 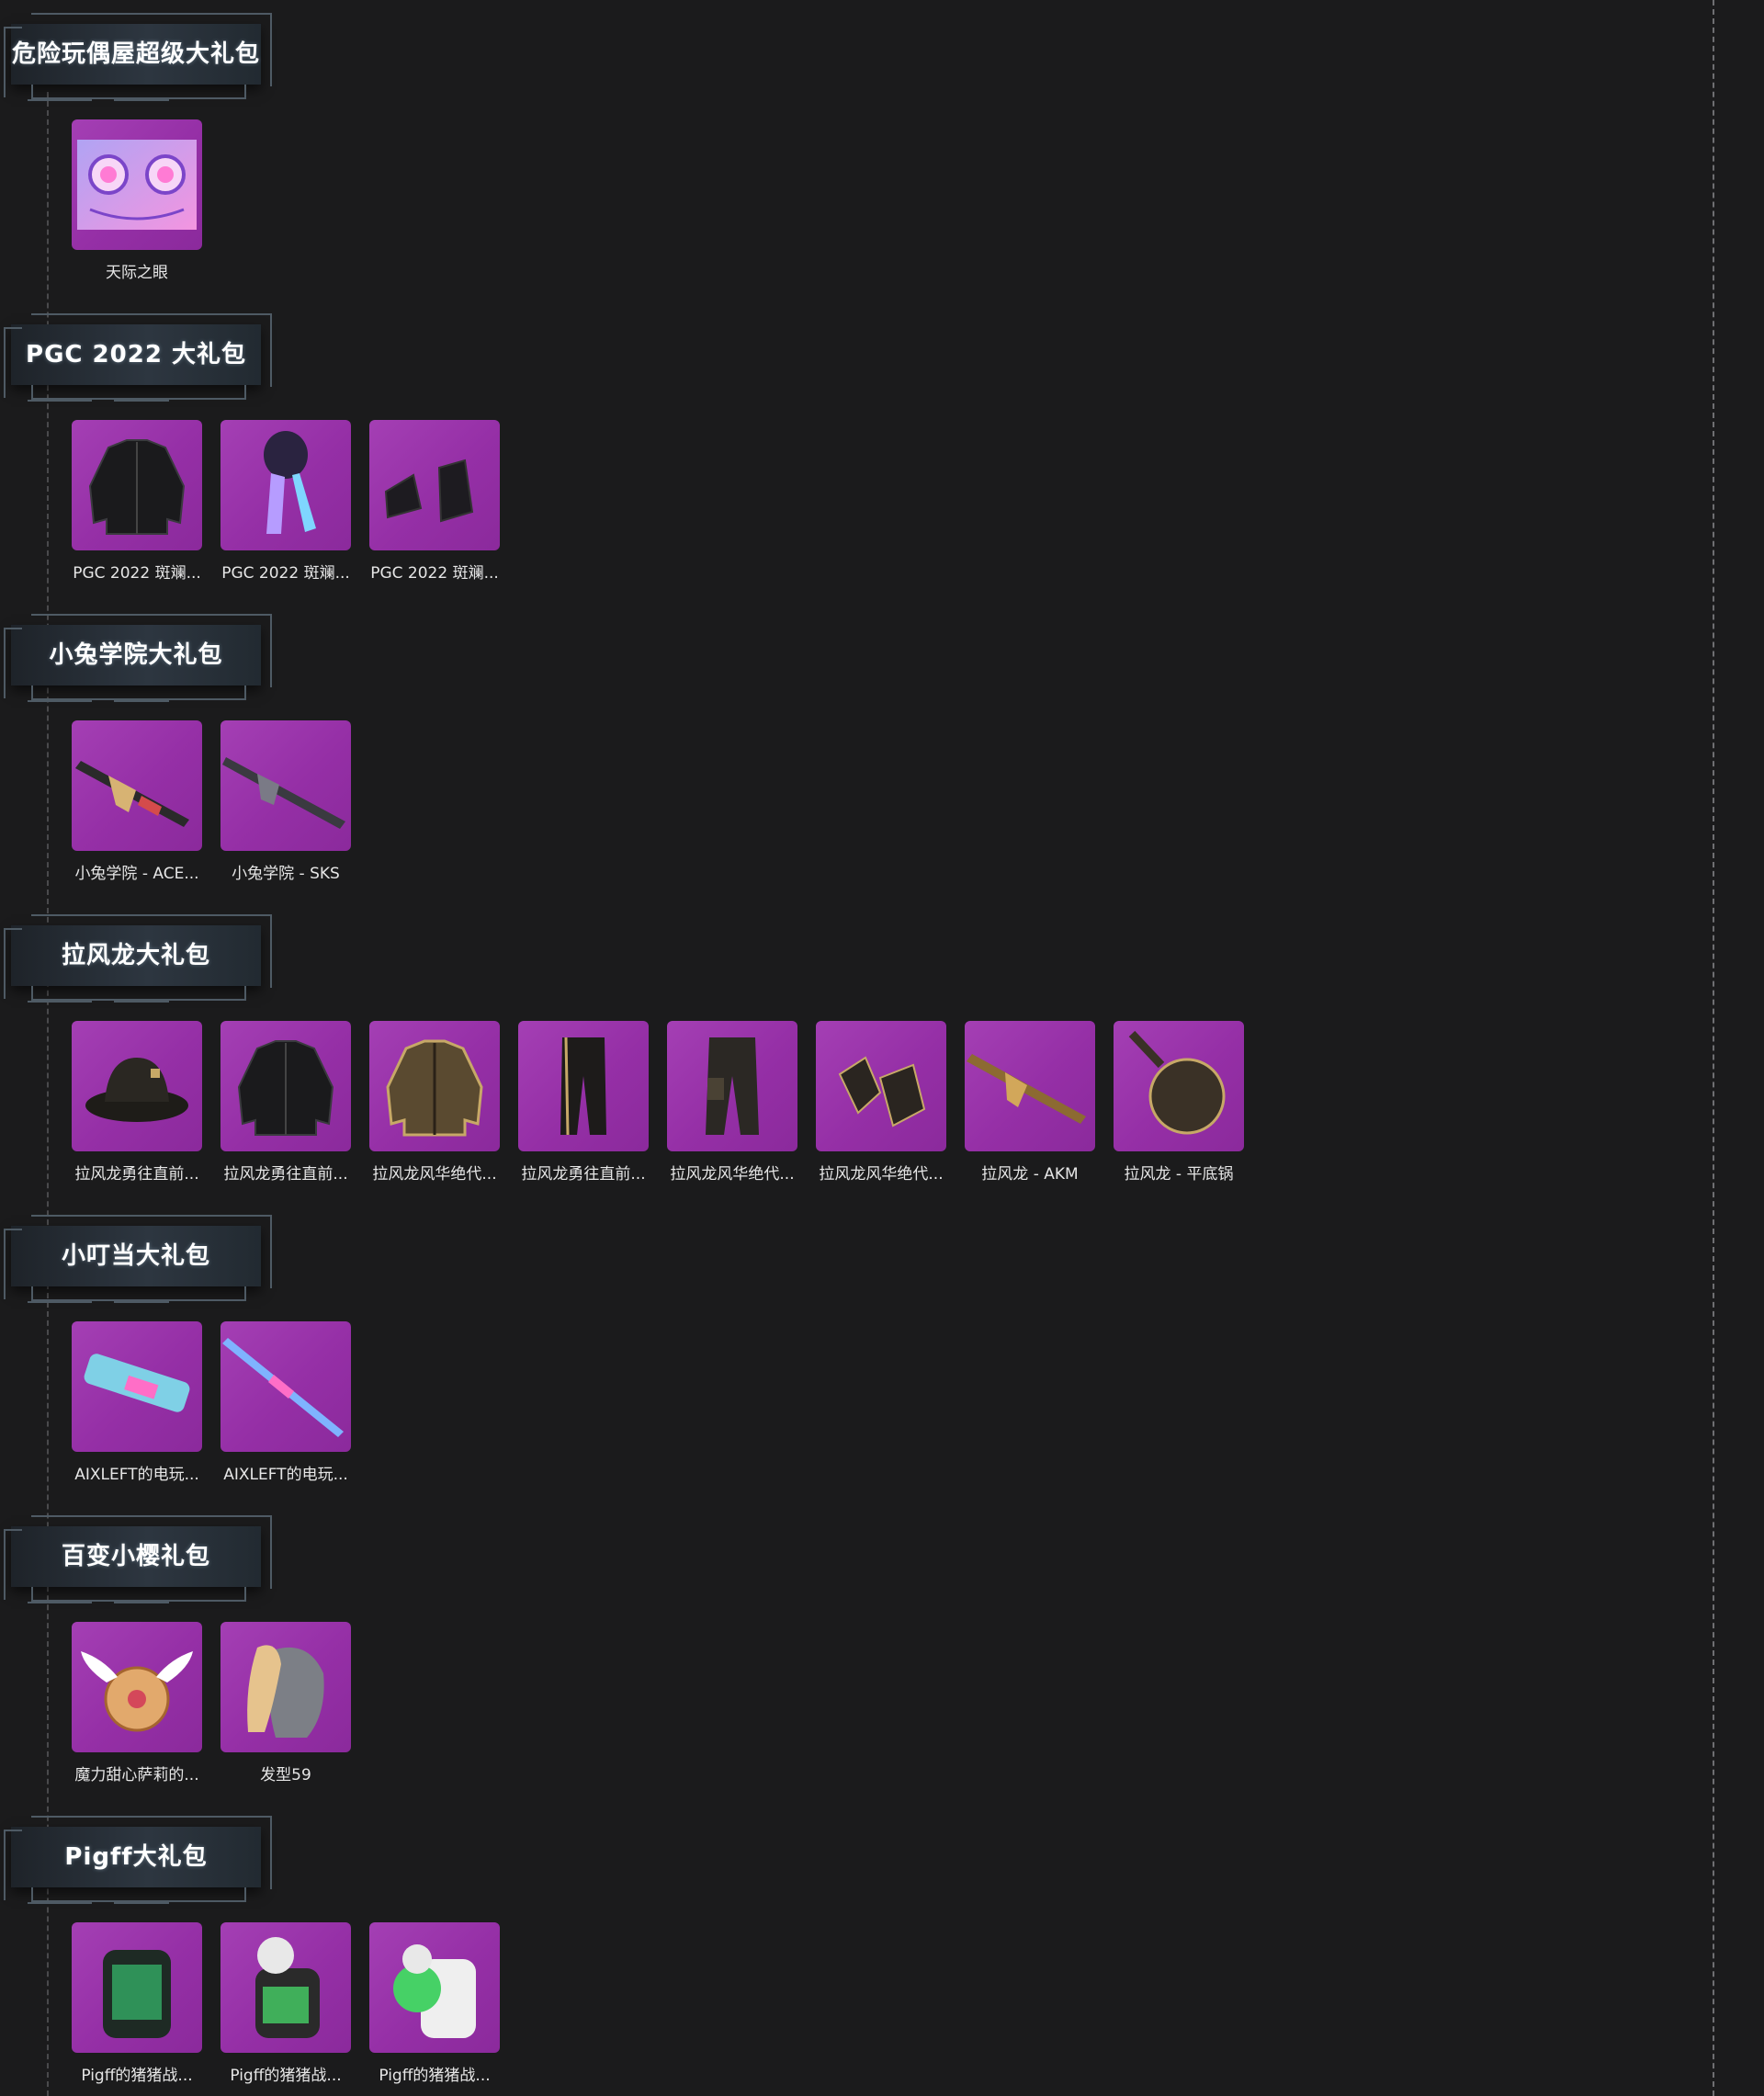 What do you see at coordinates (137, 1691) in the screenshot?
I see `winged-backpack-icon` at bounding box center [137, 1691].